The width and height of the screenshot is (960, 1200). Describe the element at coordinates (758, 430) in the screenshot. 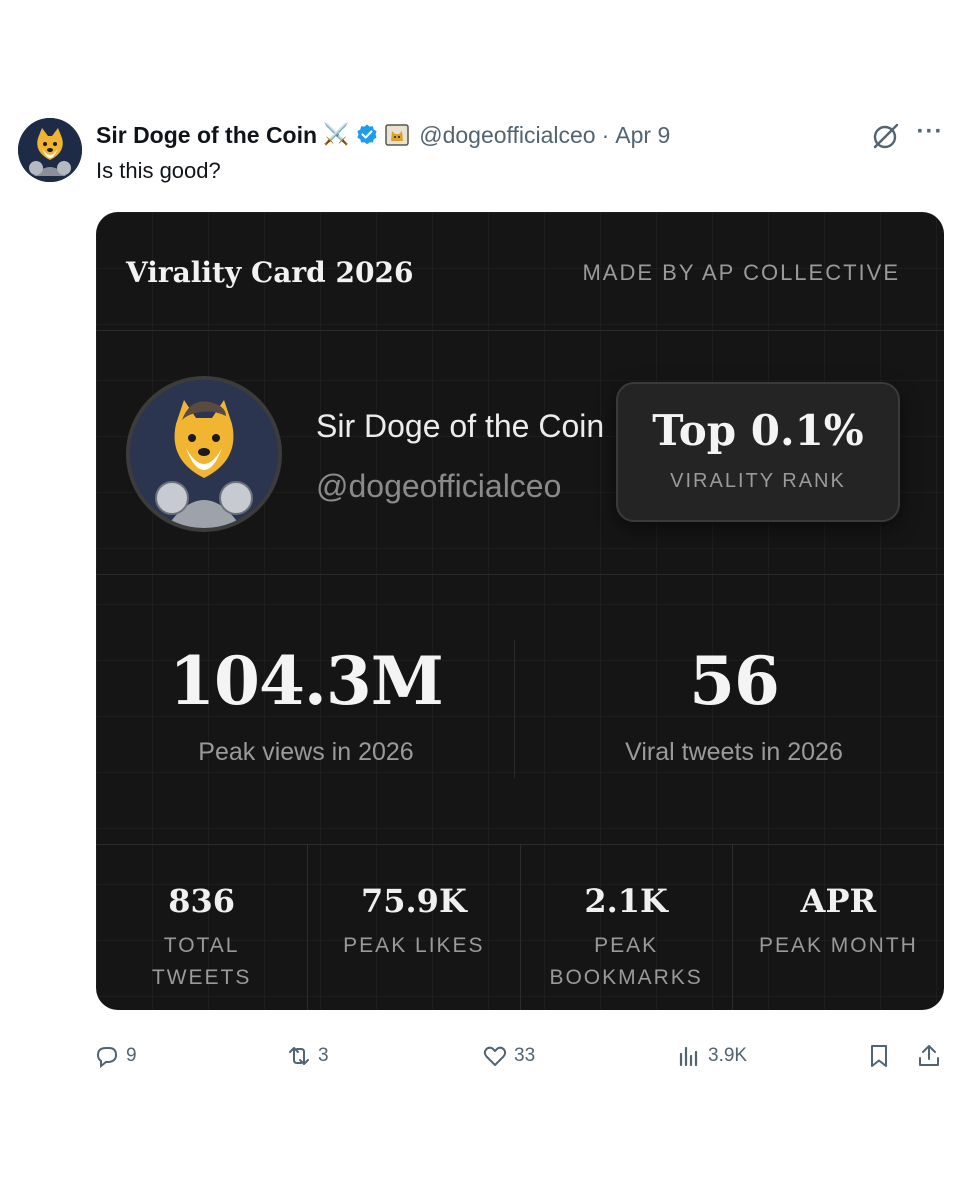

I see `rank-value: Top 0.1%` at that location.